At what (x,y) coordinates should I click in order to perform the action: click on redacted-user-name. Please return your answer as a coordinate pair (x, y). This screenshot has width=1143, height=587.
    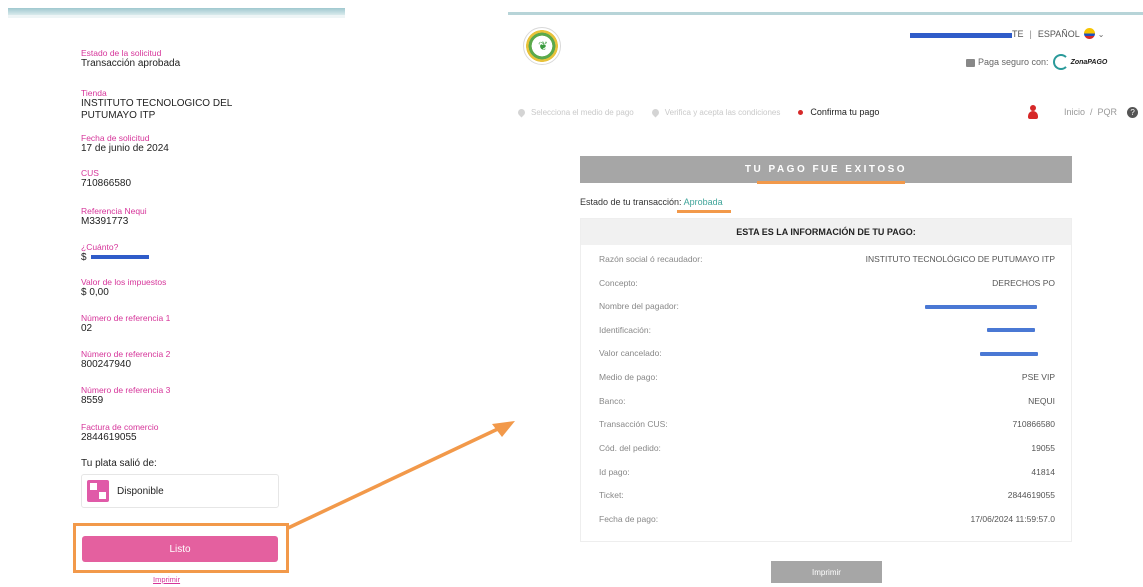
    Looking at the image, I should click on (961, 35).